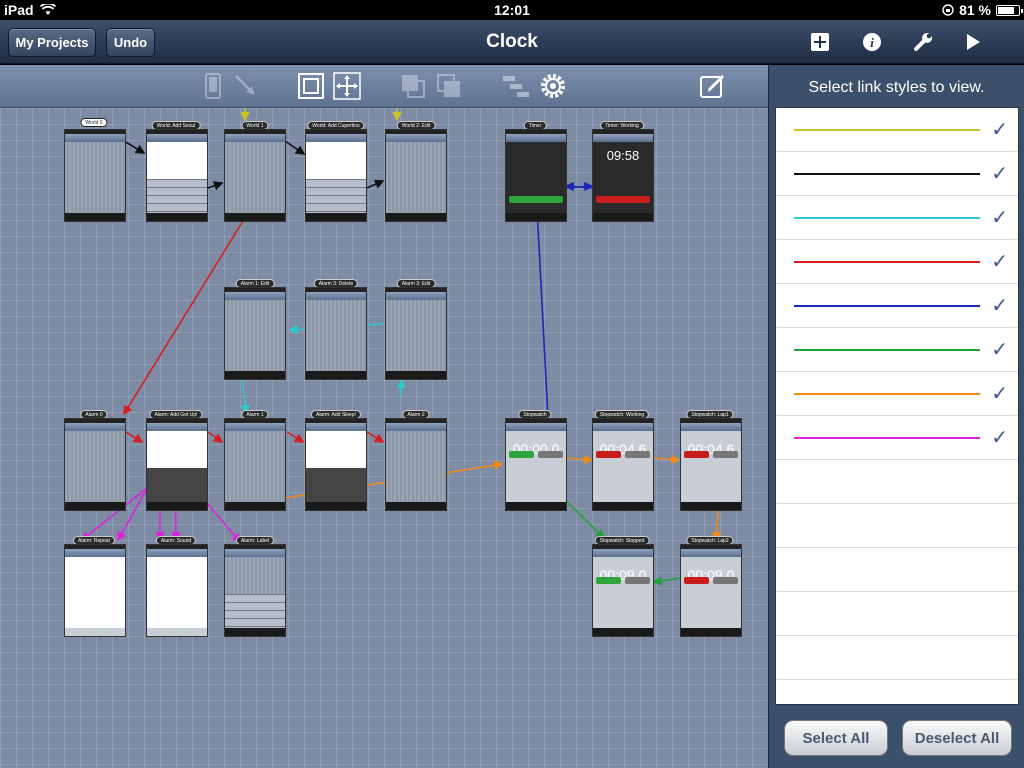  Describe the element at coordinates (512, 42) in the screenshot. I see `navigation-bar: My Projects Undo Clock i` at that location.